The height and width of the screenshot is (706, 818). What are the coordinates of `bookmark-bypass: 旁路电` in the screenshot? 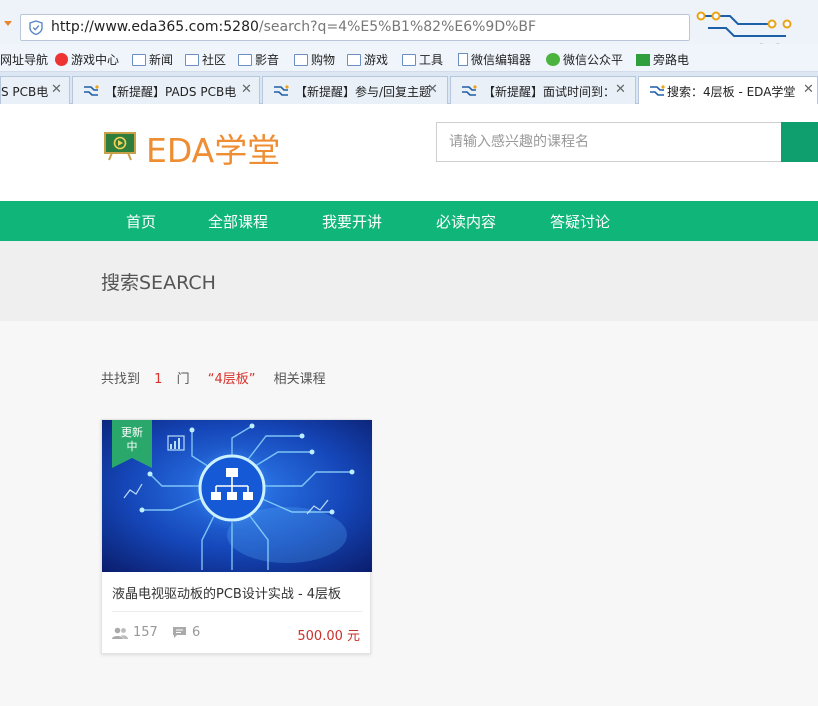 It's located at (662, 59).